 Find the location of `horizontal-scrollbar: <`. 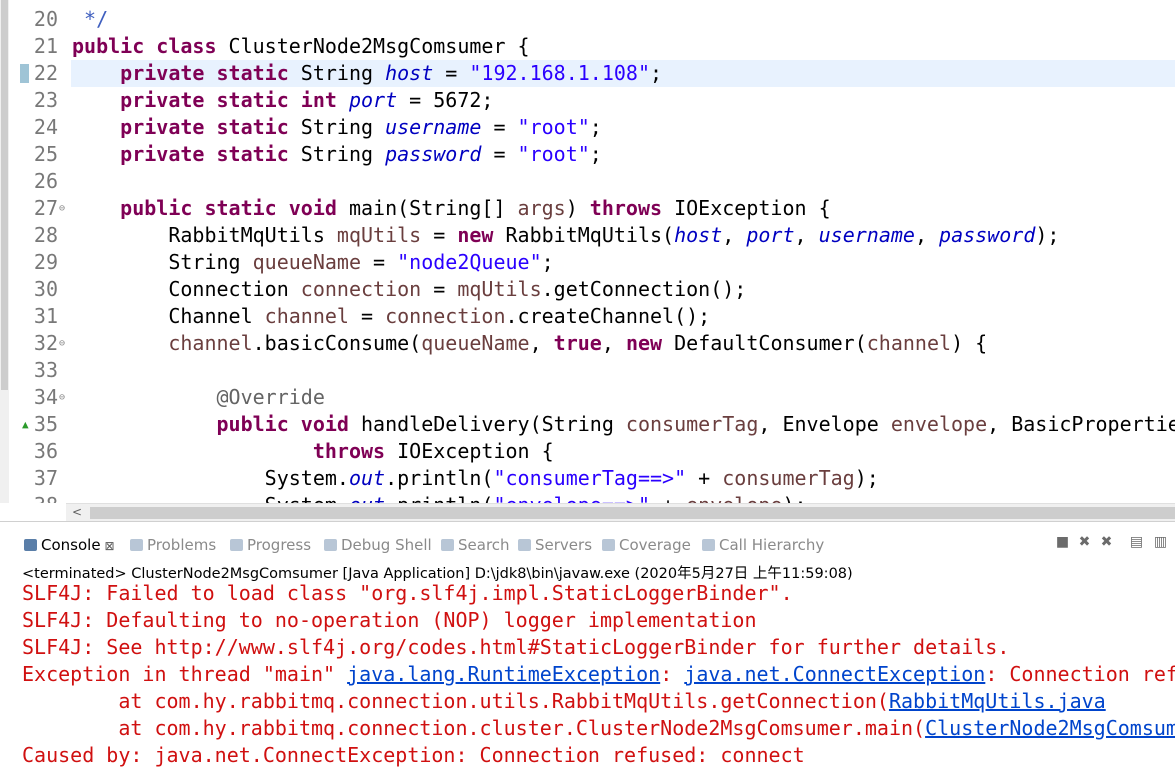

horizontal-scrollbar: < is located at coordinates (620, 512).